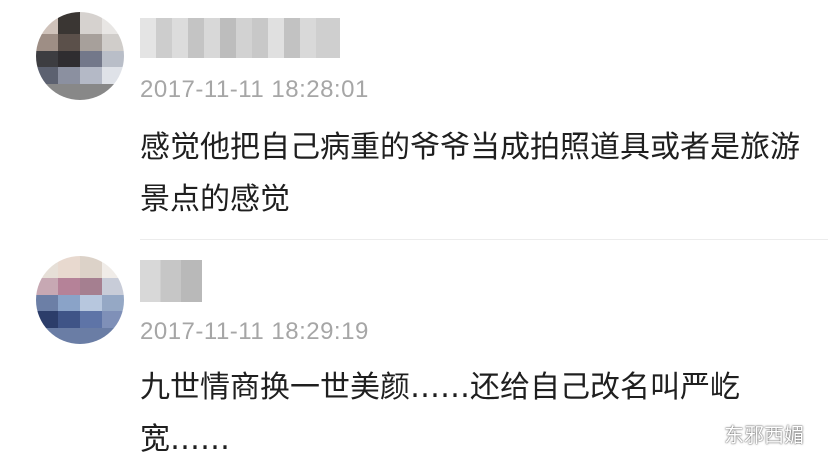 This screenshot has width=828, height=468. I want to click on comment-text: 感觉他把自己病重的爷爷当成拍照道具或者是旅游景点的感觉, so click(470, 173).